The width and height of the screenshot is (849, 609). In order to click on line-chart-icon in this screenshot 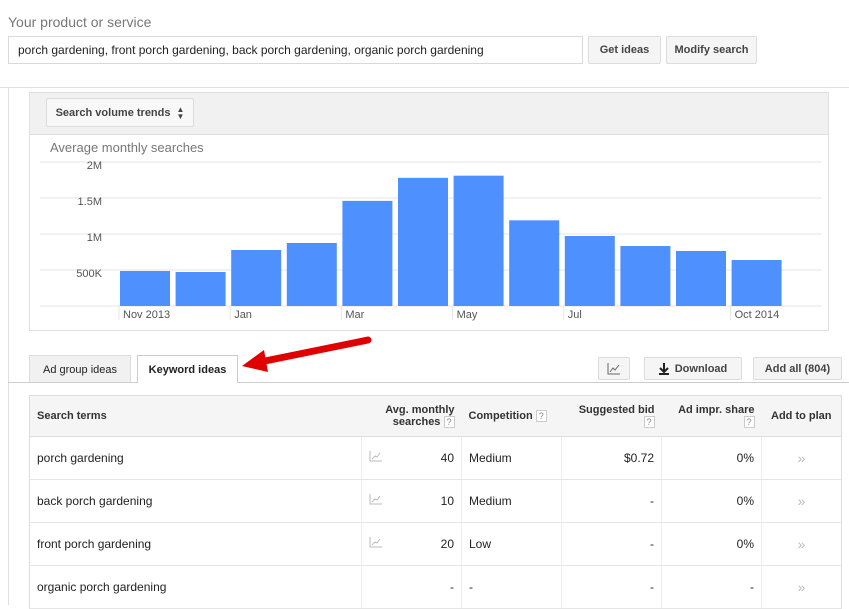, I will do `click(613, 368)`.